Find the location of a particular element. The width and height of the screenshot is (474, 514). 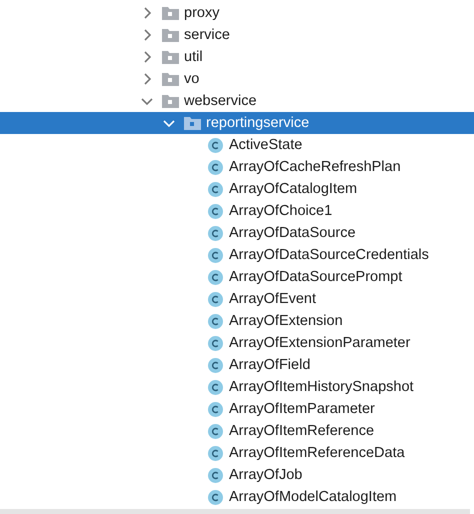

class-name: ArrayOfField is located at coordinates (269, 365).